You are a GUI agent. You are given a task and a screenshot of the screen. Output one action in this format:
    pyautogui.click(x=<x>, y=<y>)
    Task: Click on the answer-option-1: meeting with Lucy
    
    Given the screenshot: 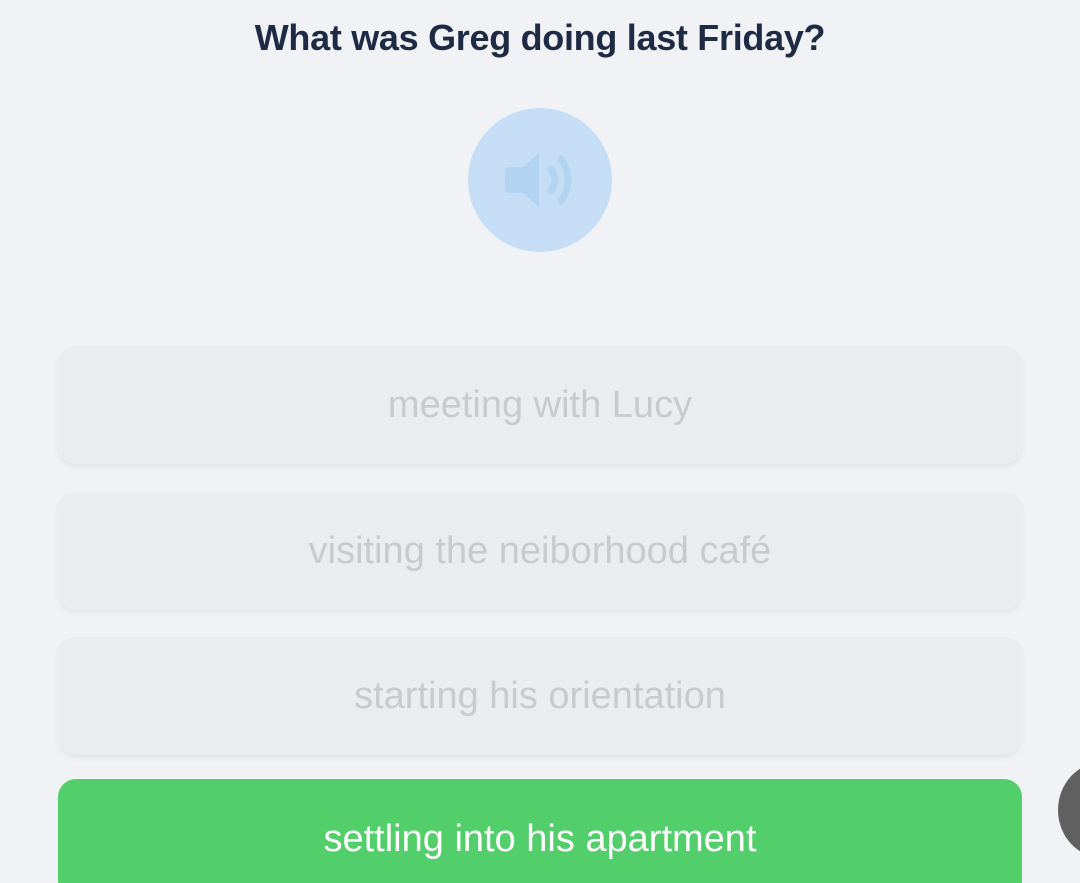 What is the action you would take?
    pyautogui.click(x=540, y=405)
    